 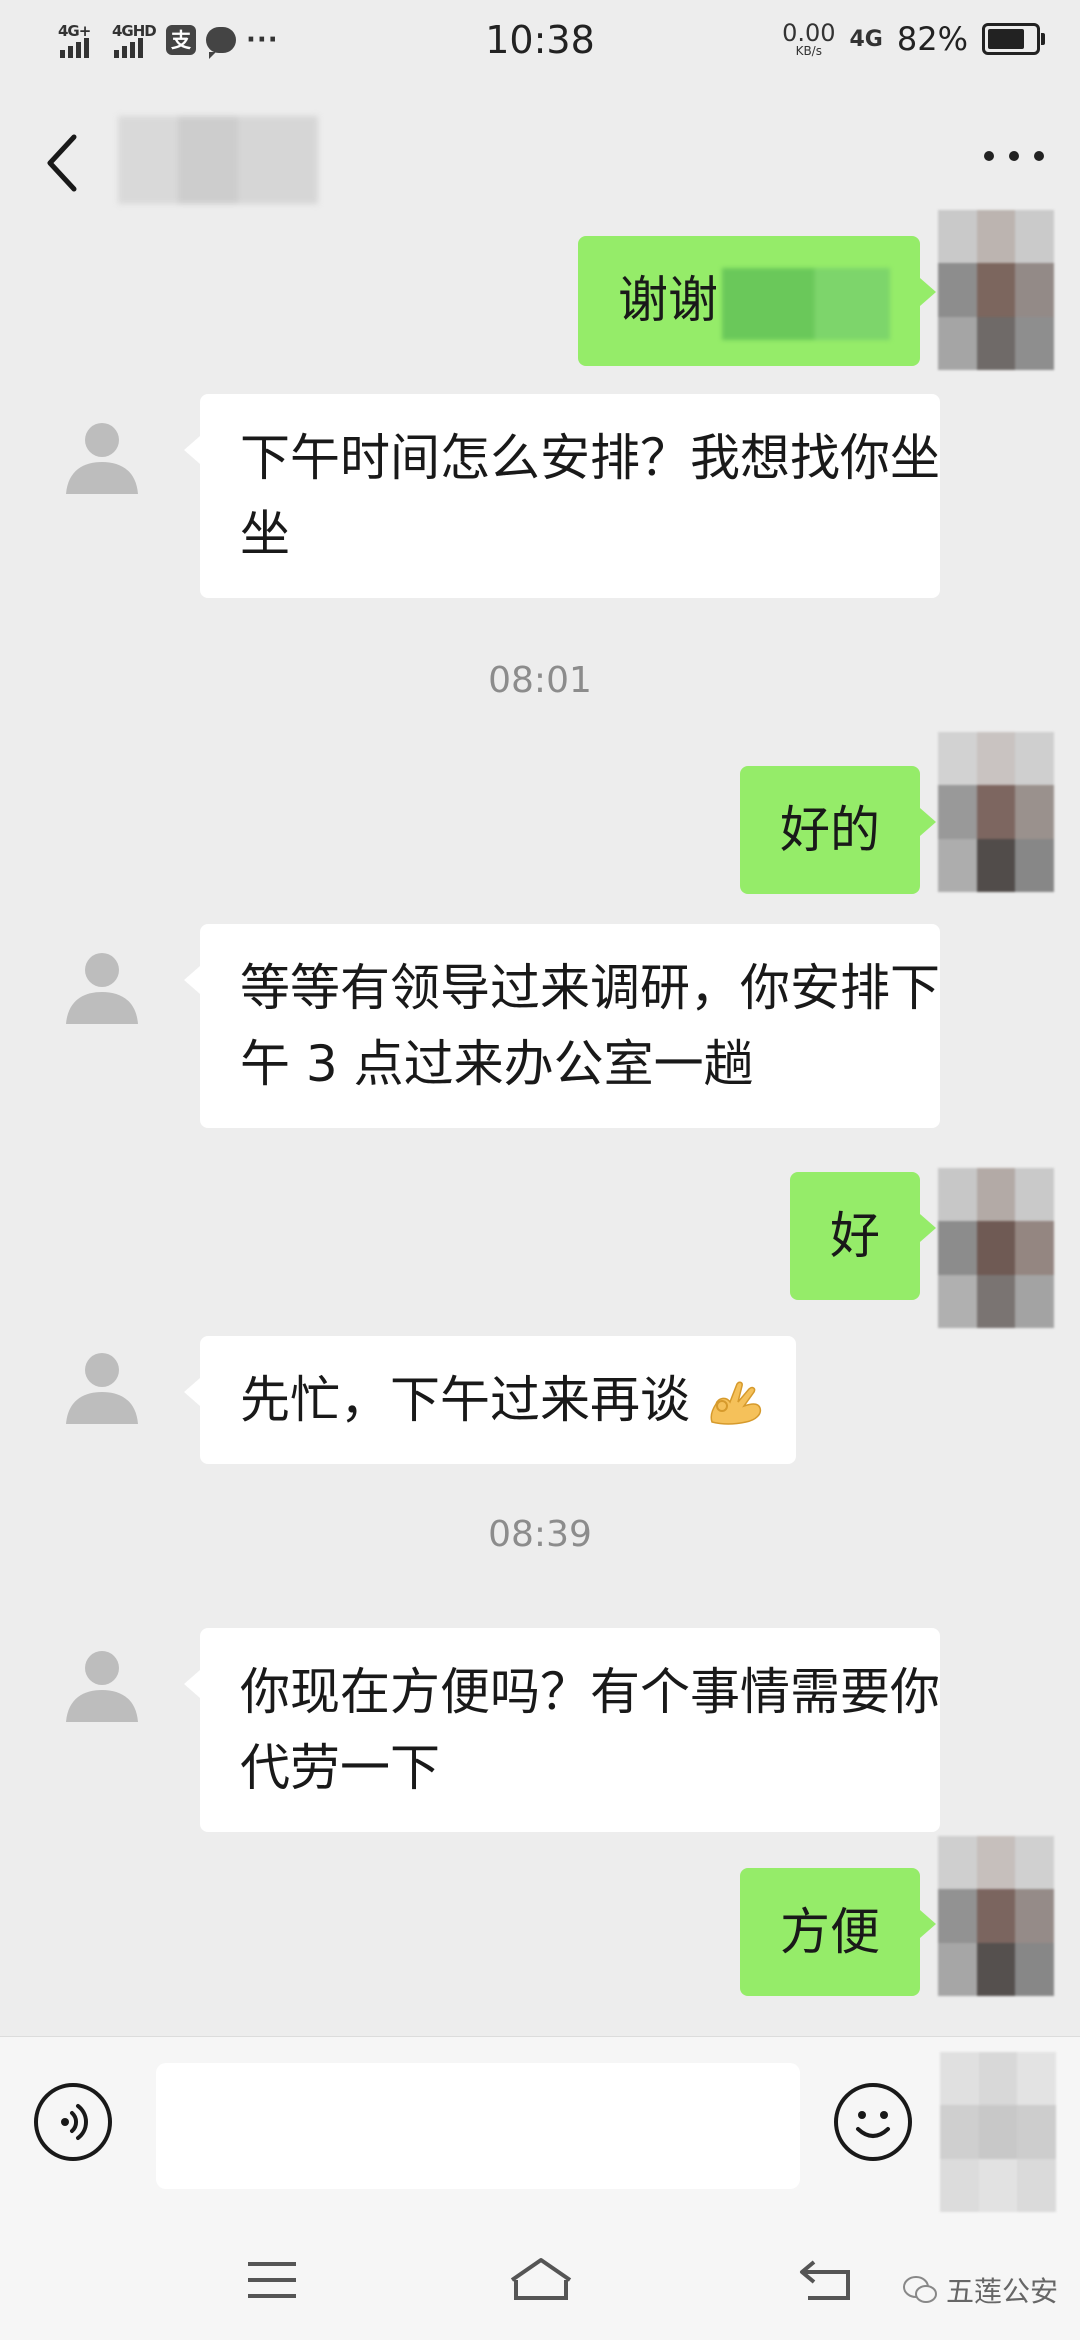 I want to click on message-row: 谢谢, so click(x=540, y=308).